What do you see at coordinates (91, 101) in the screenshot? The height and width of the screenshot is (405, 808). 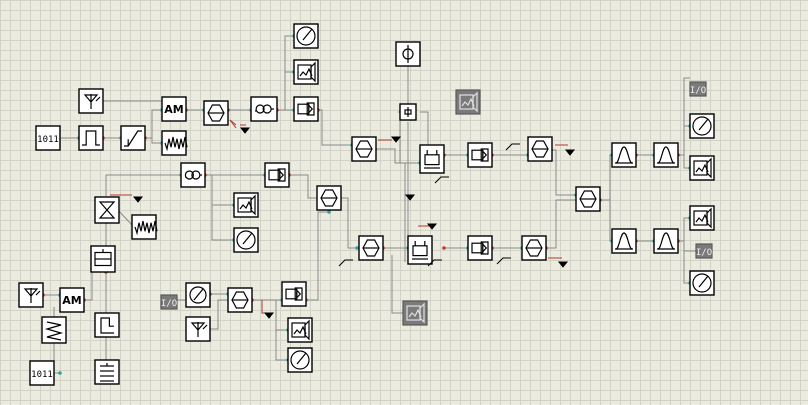 I see `antenna-source-block` at bounding box center [91, 101].